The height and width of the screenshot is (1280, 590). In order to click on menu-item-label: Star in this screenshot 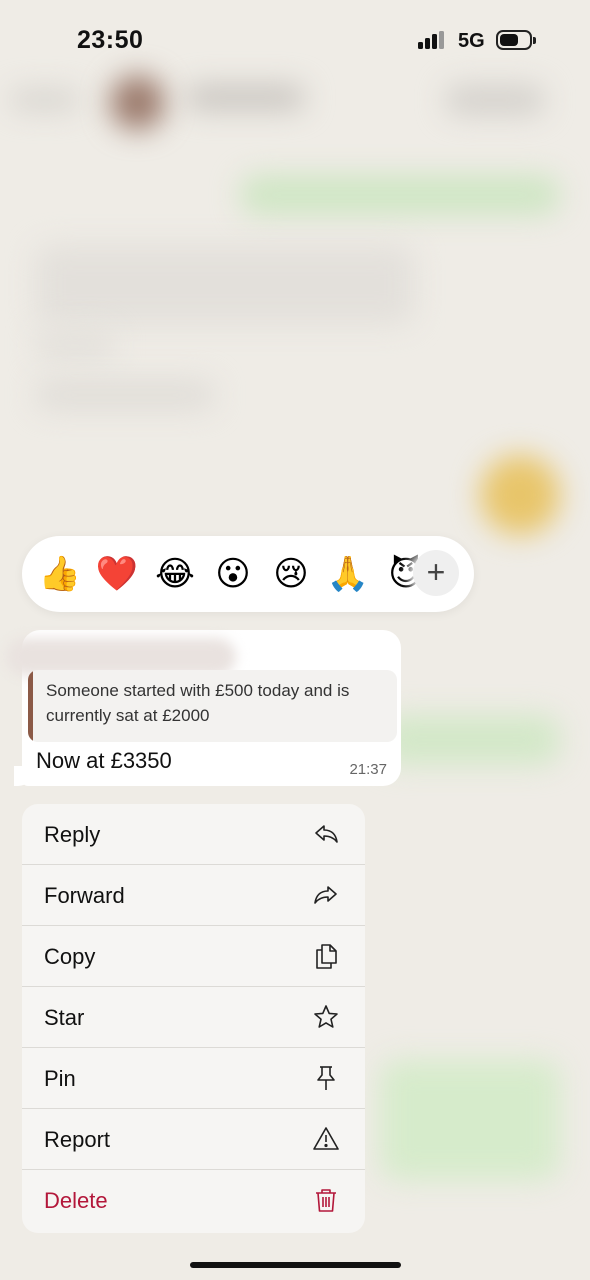, I will do `click(64, 1017)`.